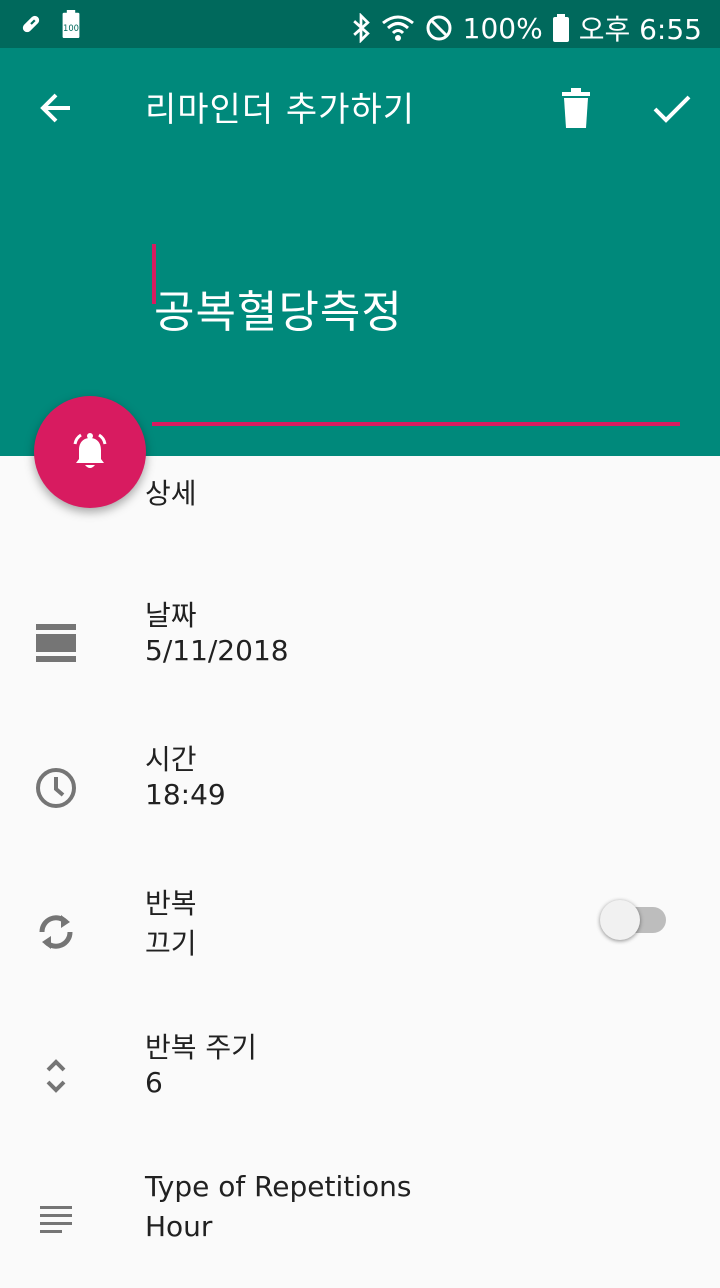 The image size is (720, 1288). I want to click on svg-text: 100, so click(71, 28).